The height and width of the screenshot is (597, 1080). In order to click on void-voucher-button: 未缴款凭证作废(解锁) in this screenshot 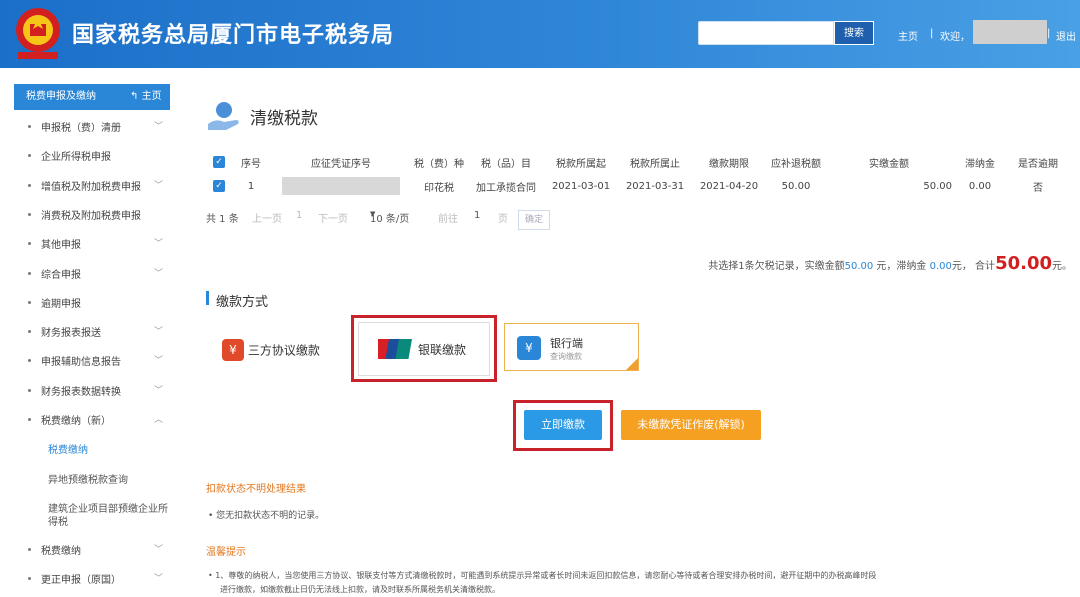, I will do `click(691, 425)`.